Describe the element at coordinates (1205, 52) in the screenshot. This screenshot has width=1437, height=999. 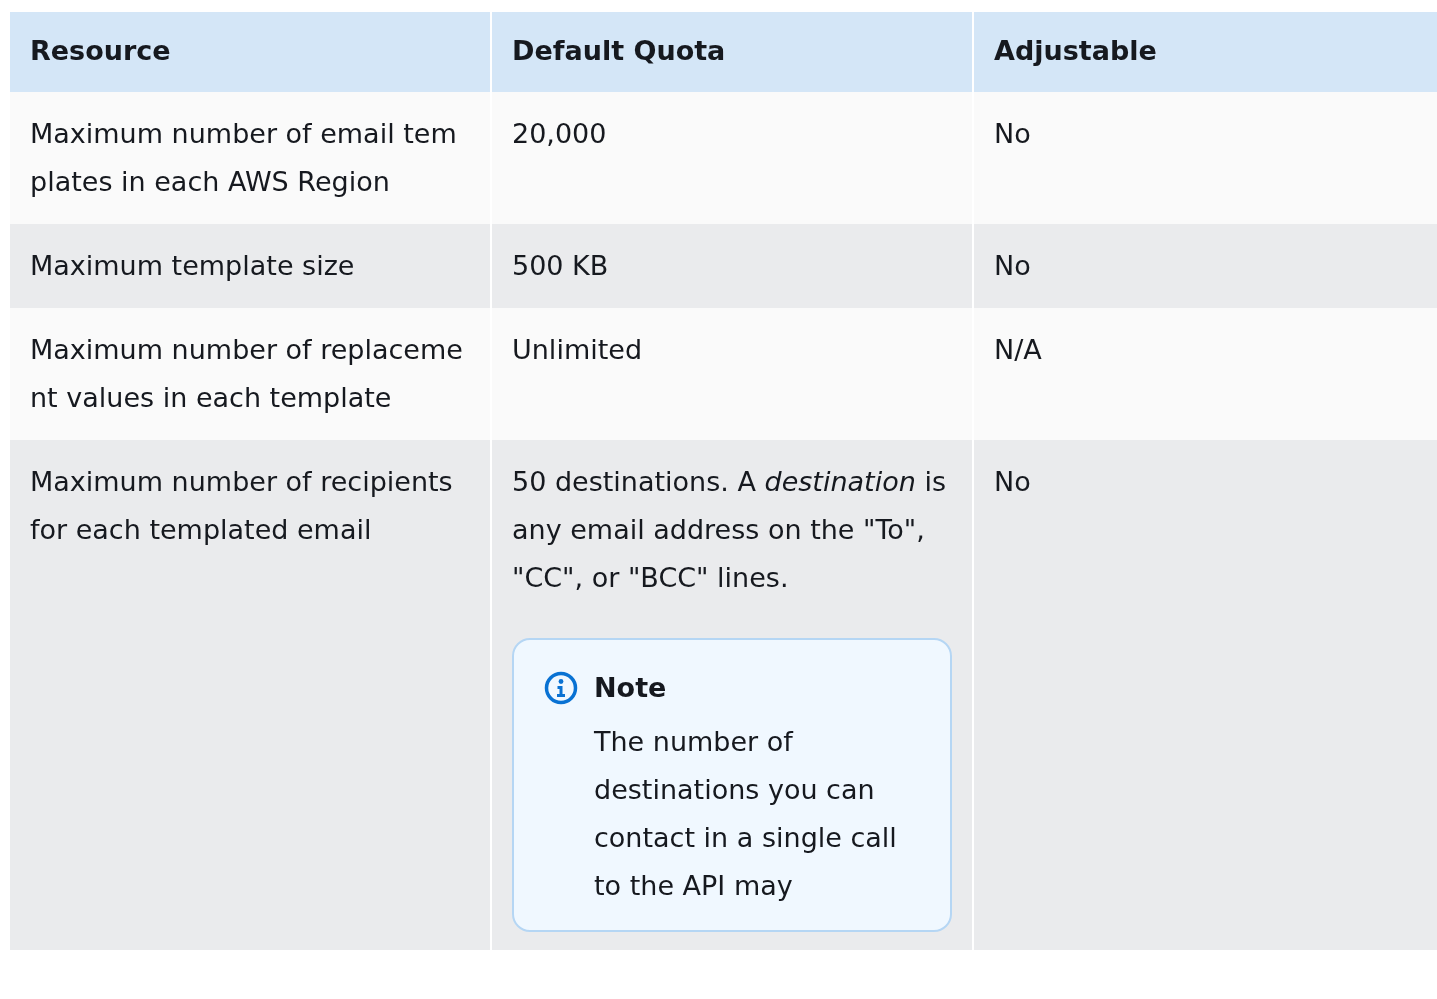
I see `column-header: Adjustable` at that location.